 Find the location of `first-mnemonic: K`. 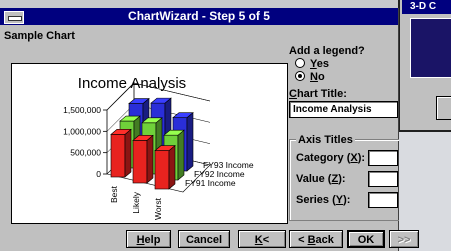

first-mnemonic: K is located at coordinates (258, 240).